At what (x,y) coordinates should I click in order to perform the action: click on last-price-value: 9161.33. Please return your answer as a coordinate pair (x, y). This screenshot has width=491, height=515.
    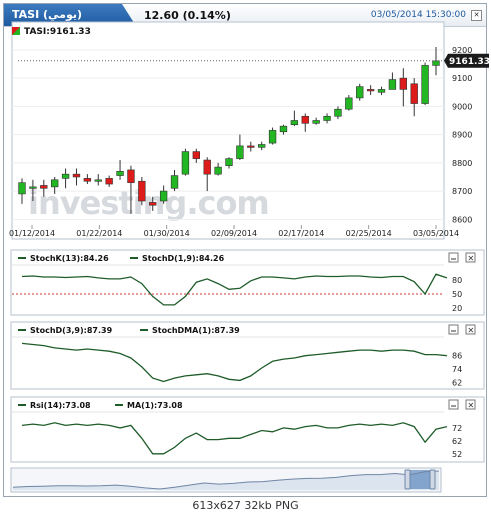
    Looking at the image, I should click on (469, 62).